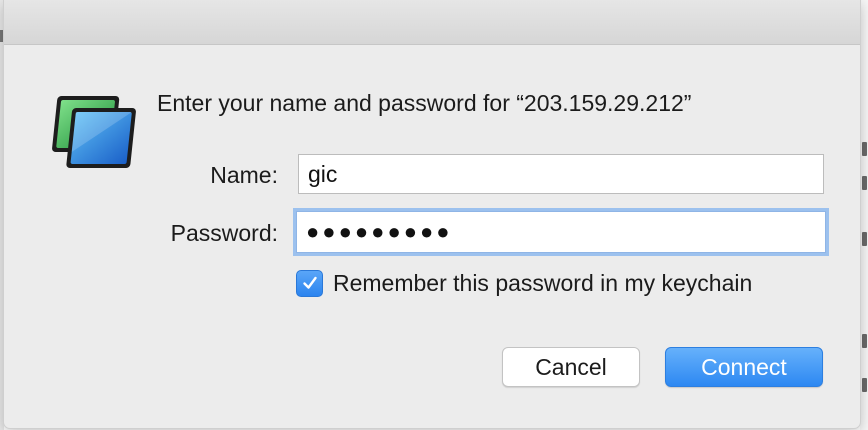 The image size is (868, 430). What do you see at coordinates (543, 282) in the screenshot?
I see `remember-password-label: Remember this password in my keychain` at bounding box center [543, 282].